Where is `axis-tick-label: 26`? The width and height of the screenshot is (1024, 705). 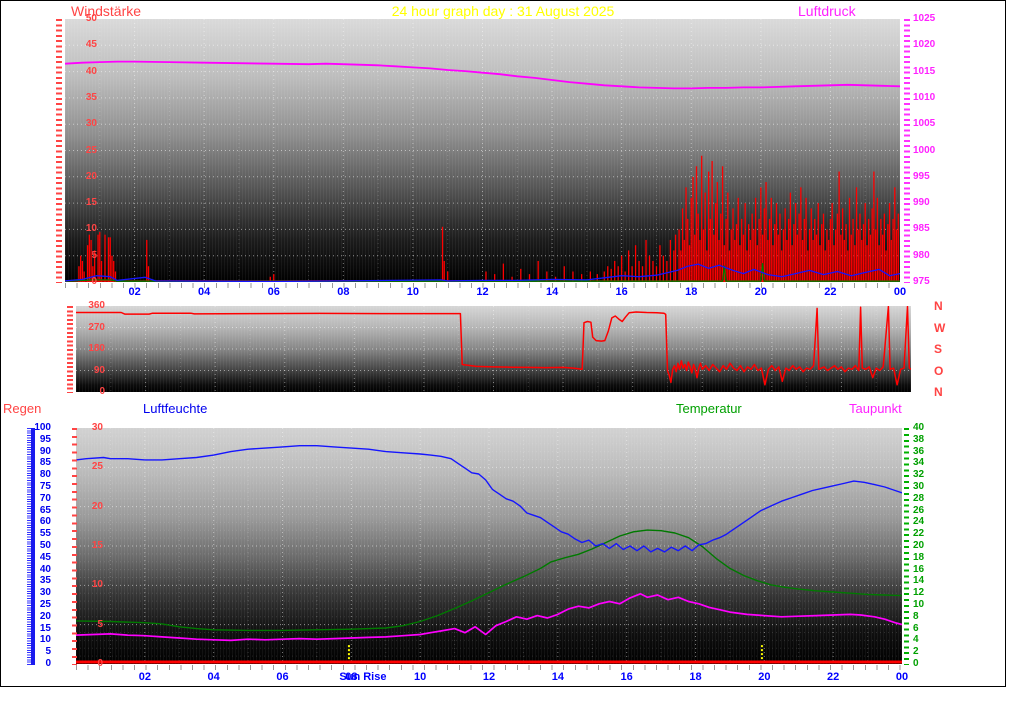
axis-tick-label: 26 is located at coordinates (919, 510).